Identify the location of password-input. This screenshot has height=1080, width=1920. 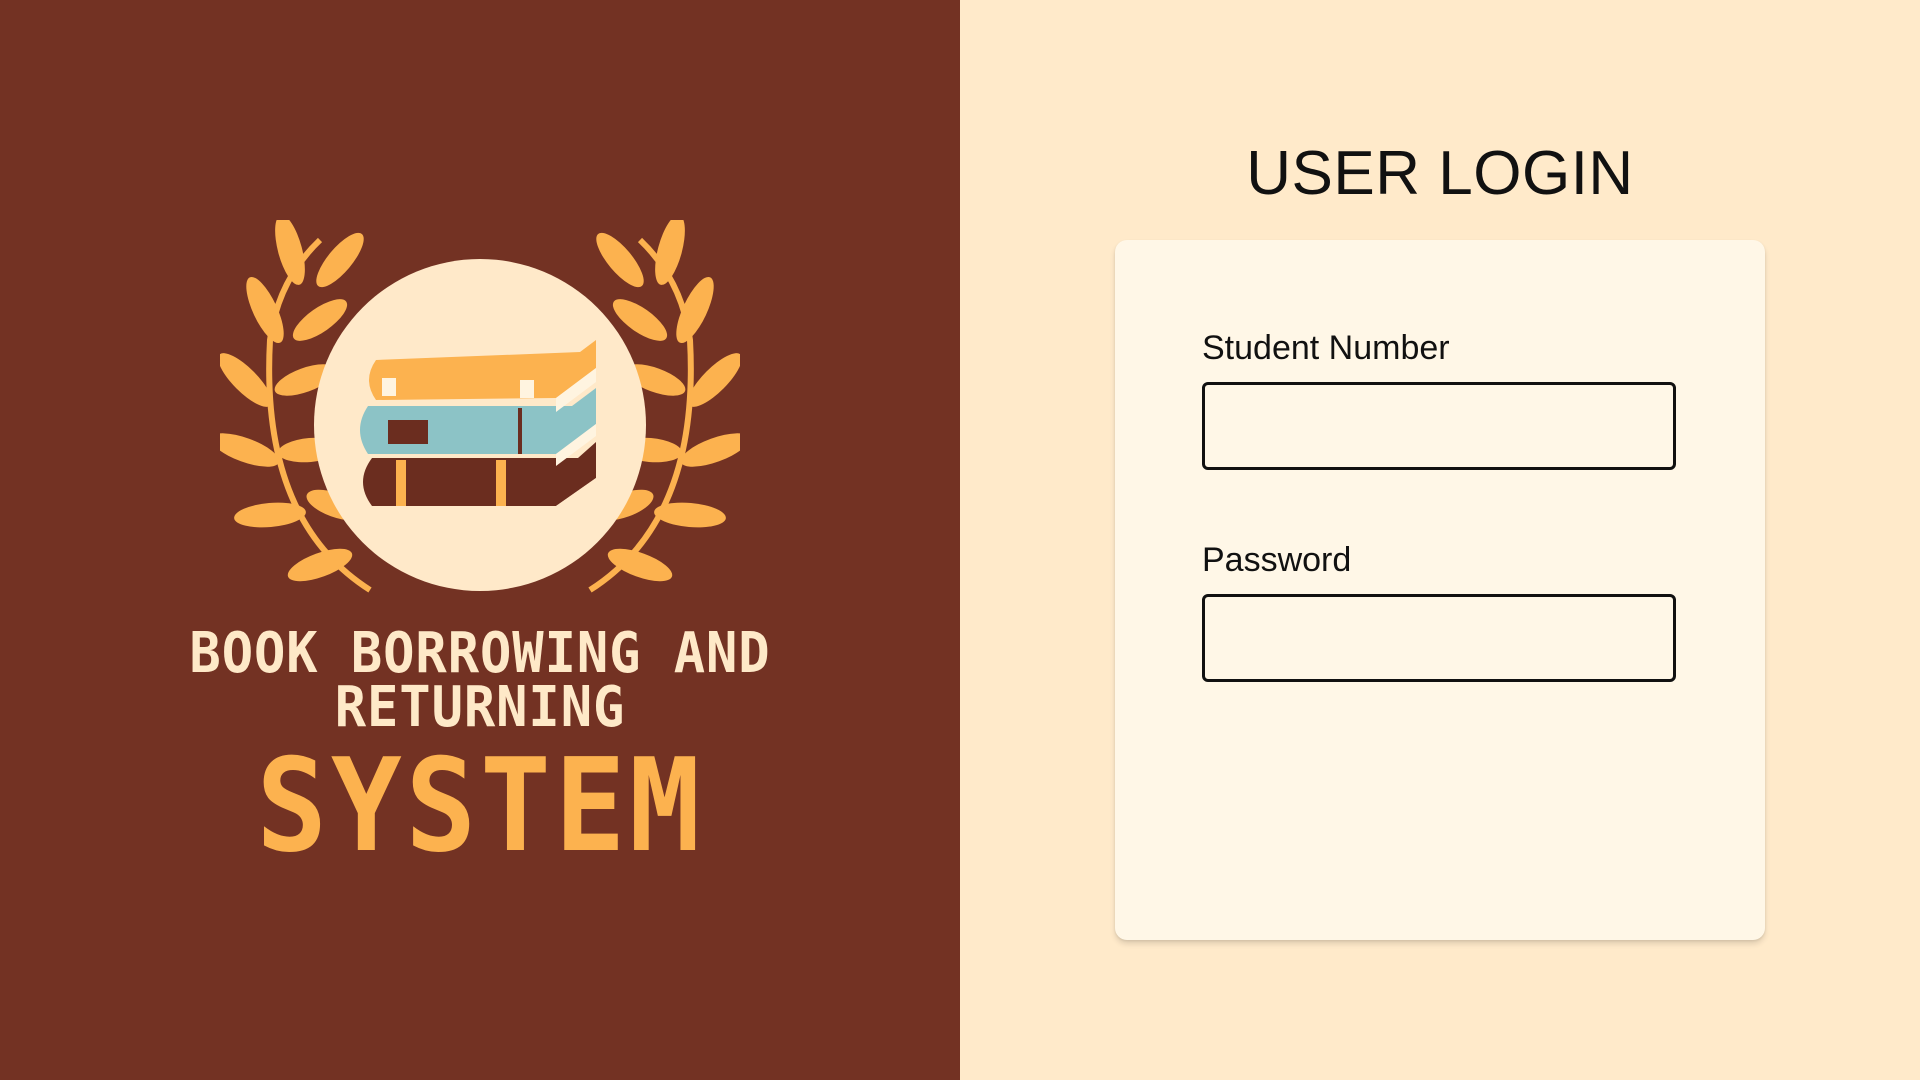
(1439, 638).